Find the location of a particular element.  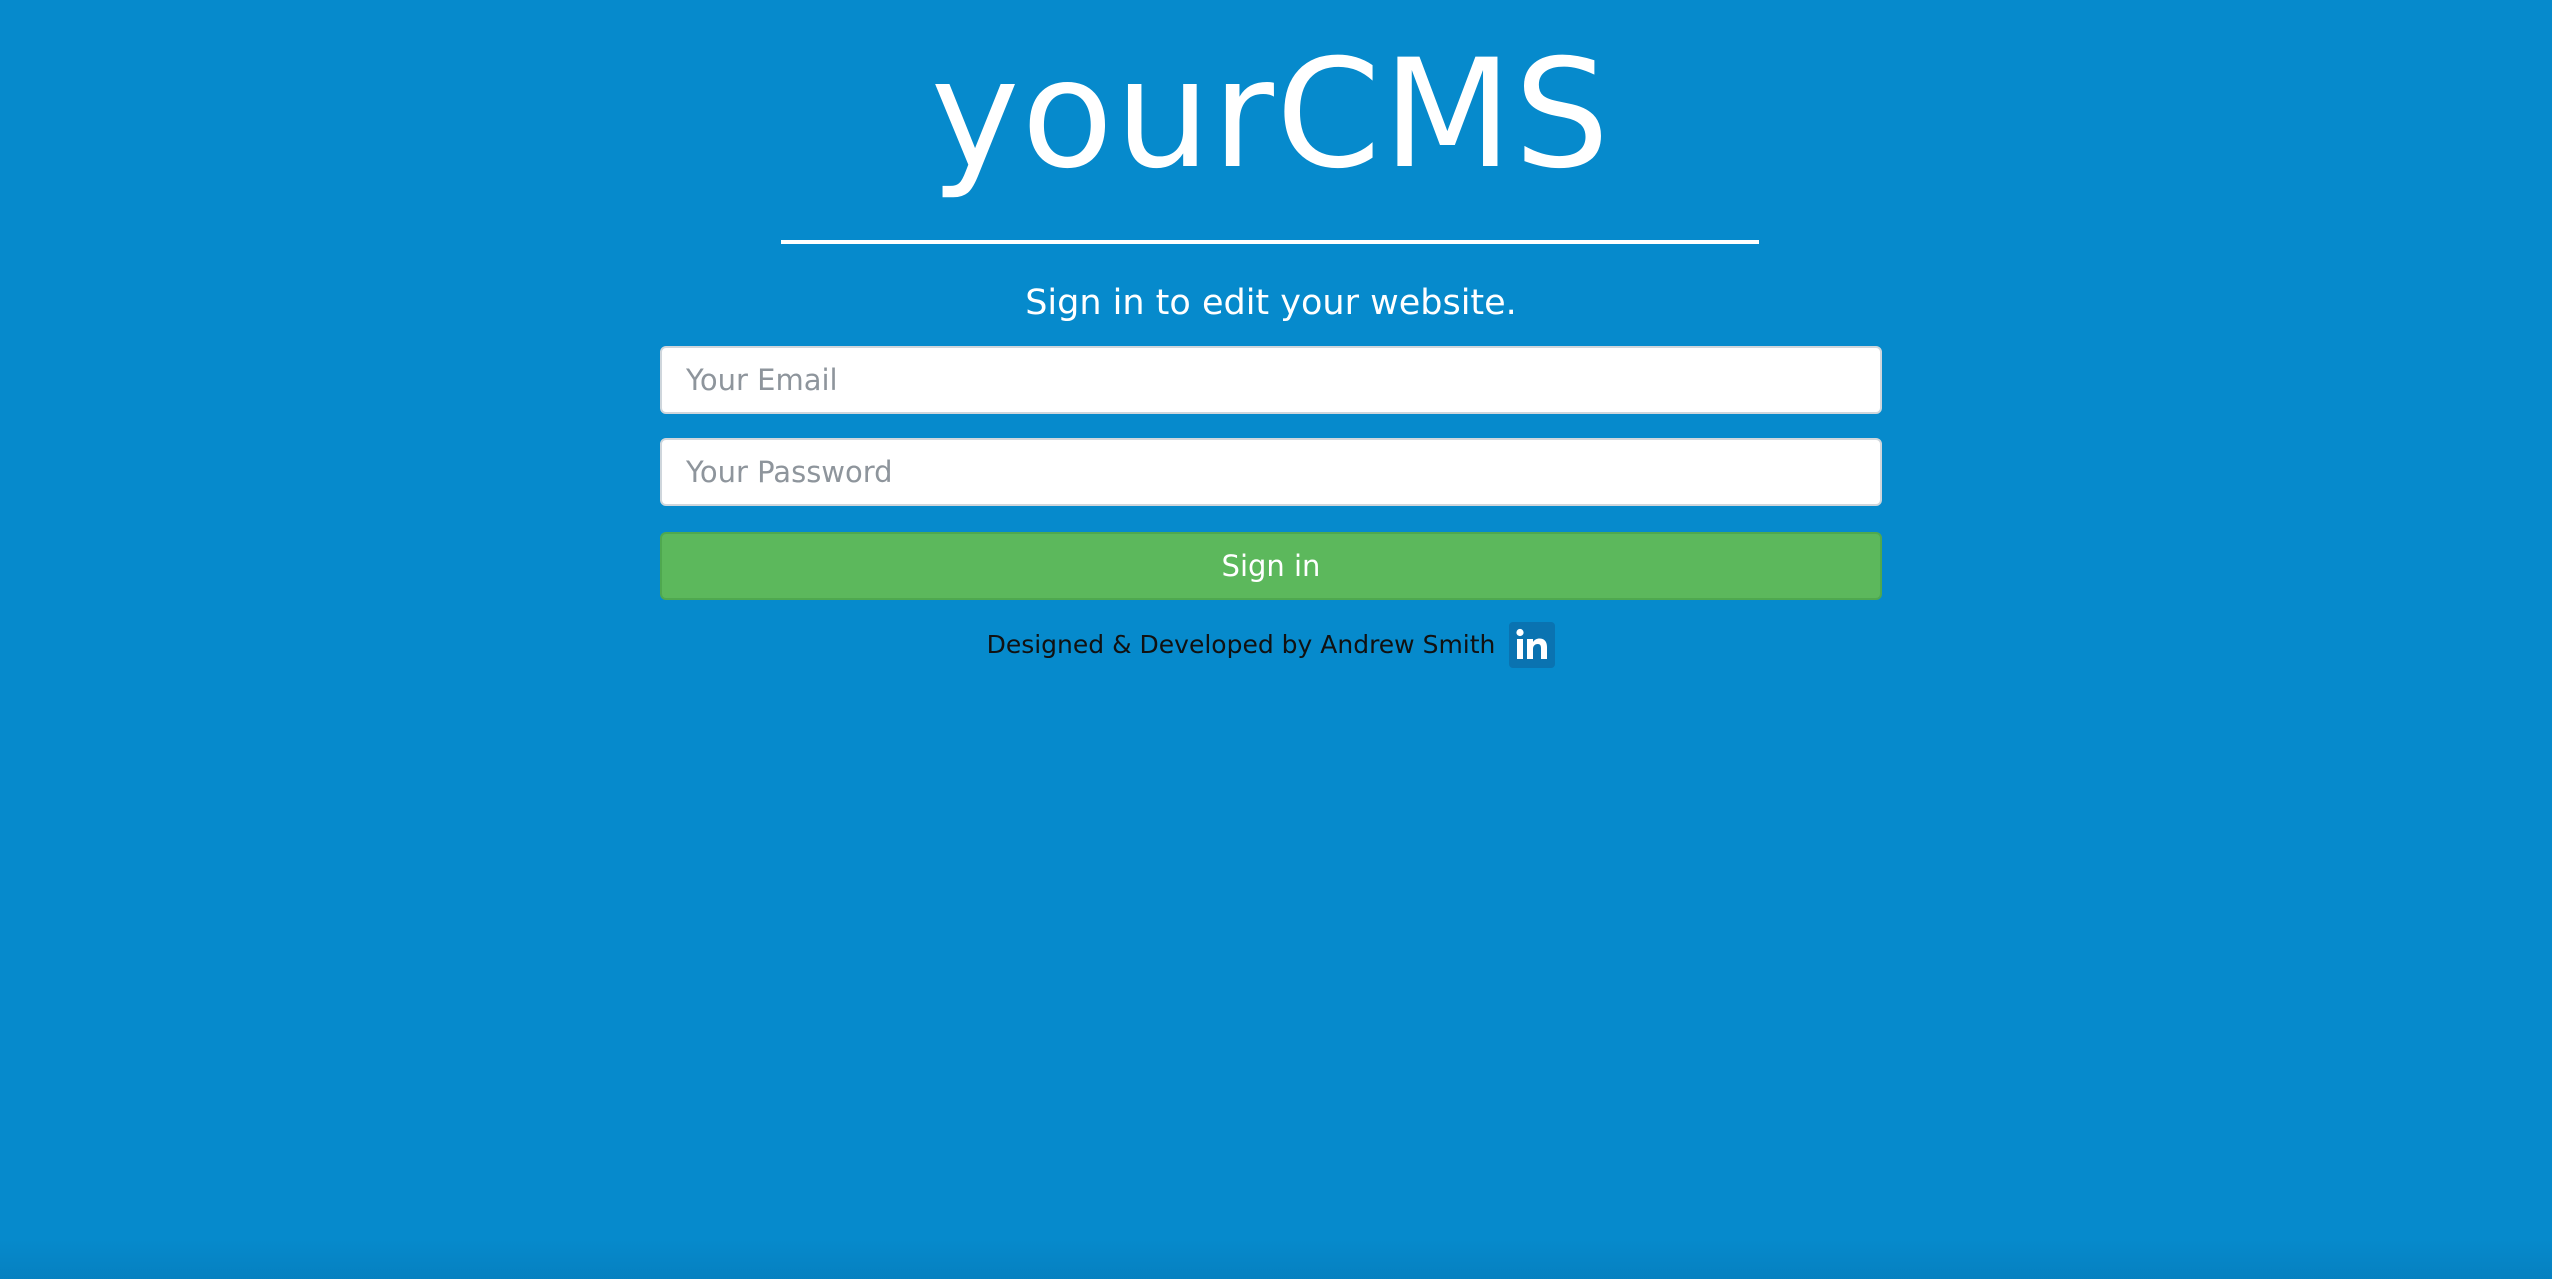

credit-text: Designed & Developed by Andrew Smith is located at coordinates (1241, 644).